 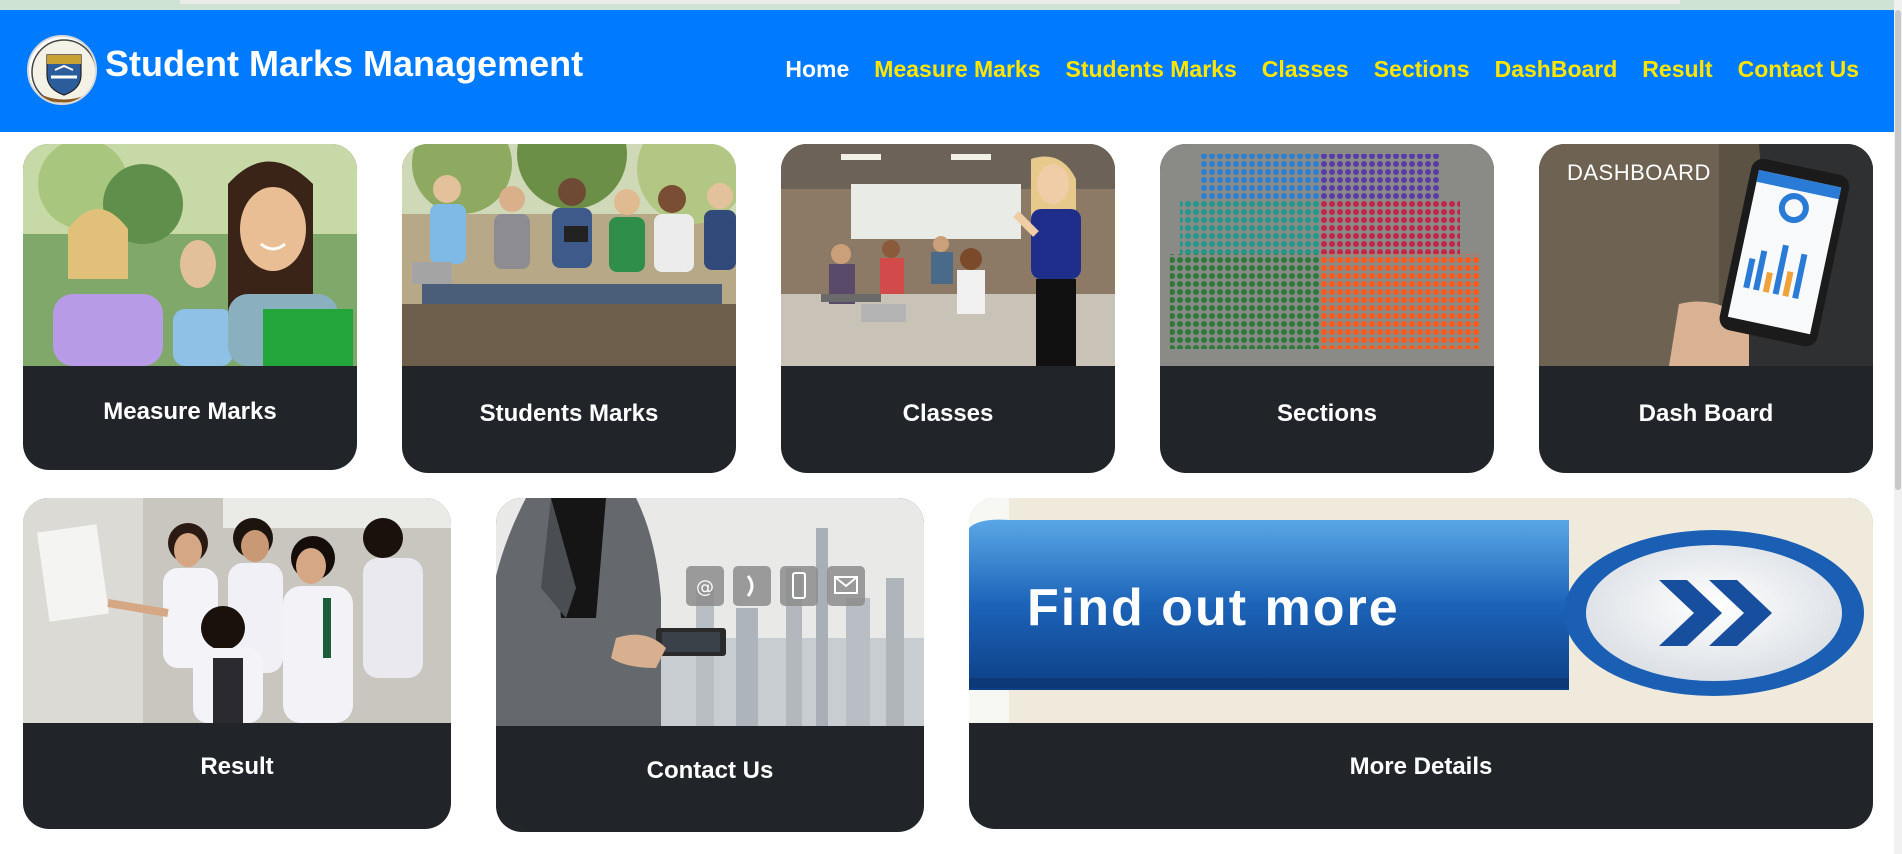 I want to click on nav-contact-us: Contact Us, so click(x=1798, y=69).